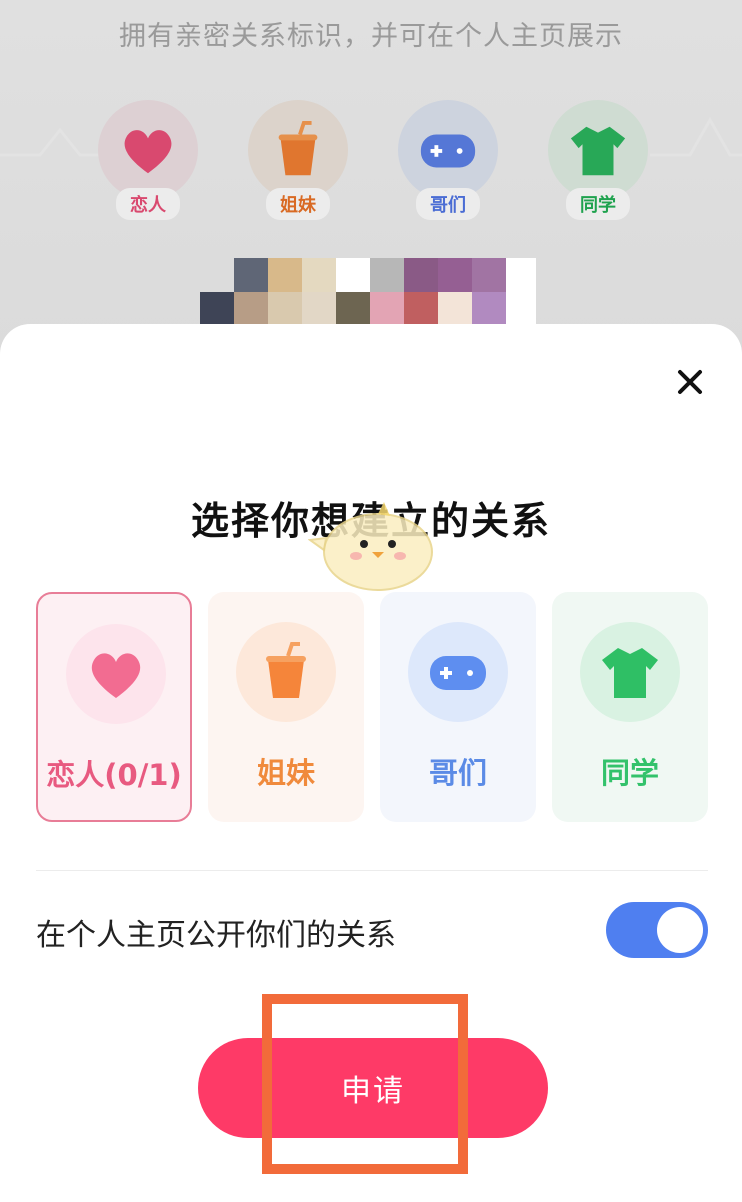  What do you see at coordinates (370, 546) in the screenshot?
I see `chick-mascot-watermark` at bounding box center [370, 546].